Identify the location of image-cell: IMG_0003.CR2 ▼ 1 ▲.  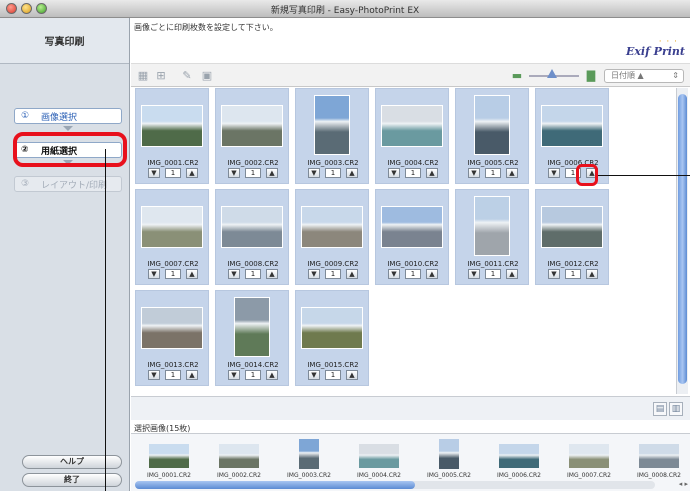
(332, 136).